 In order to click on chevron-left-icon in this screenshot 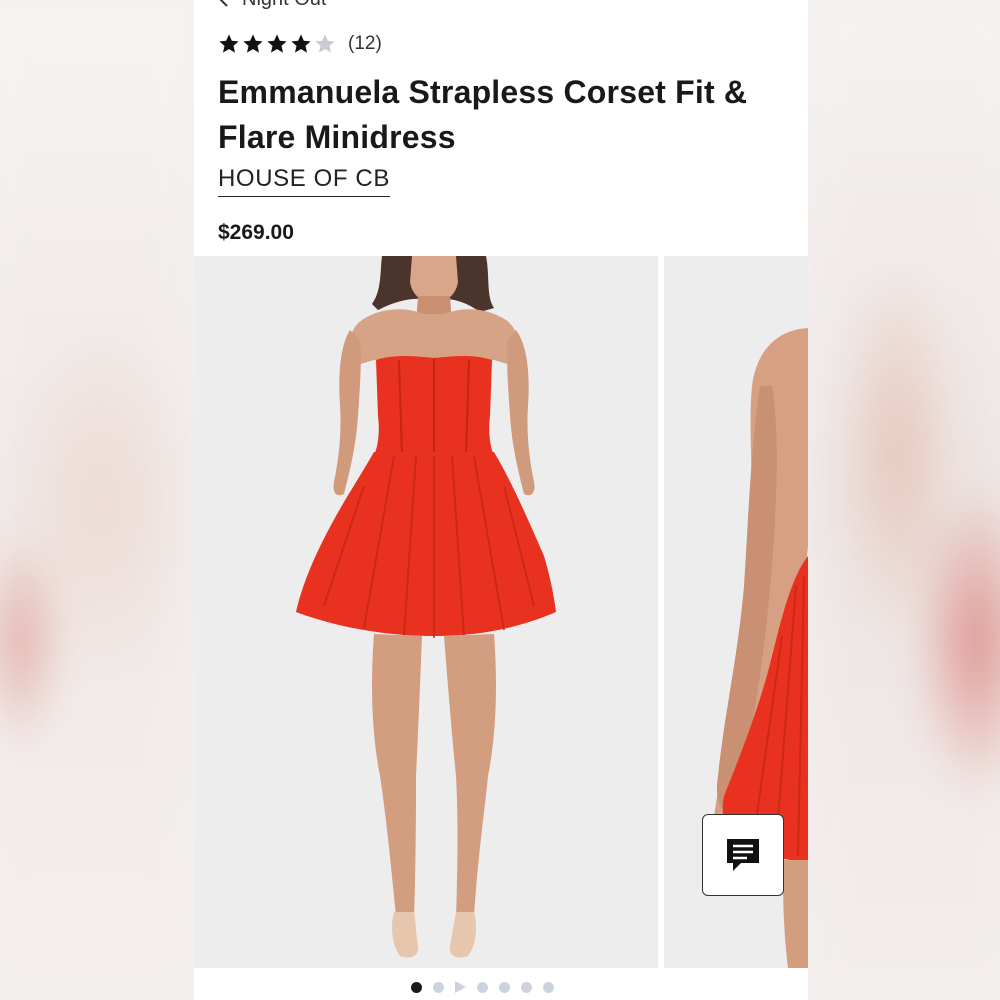, I will do `click(224, 3)`.